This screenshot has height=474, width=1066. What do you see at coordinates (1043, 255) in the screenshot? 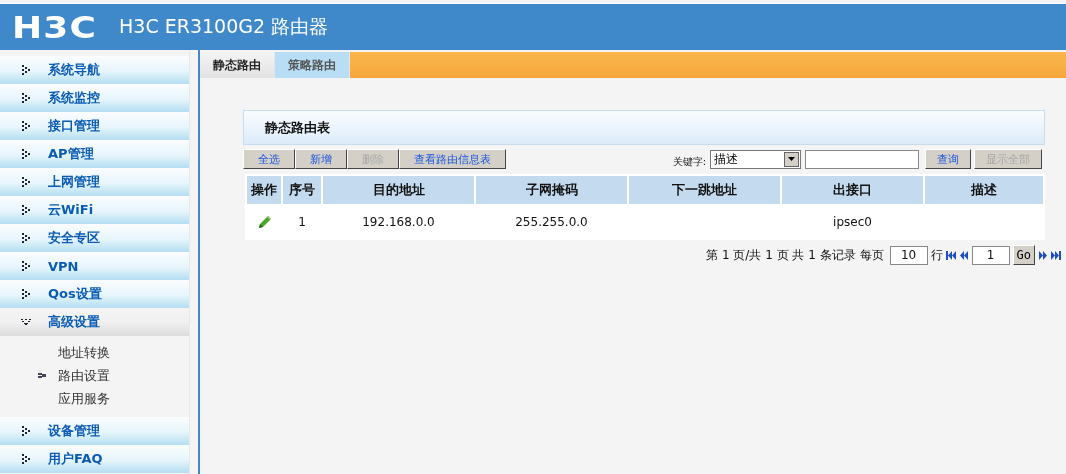
I see `next-page-icon` at bounding box center [1043, 255].